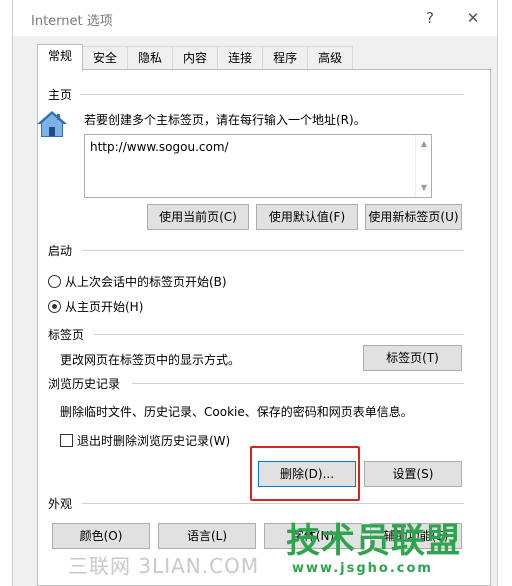  I want to click on watermark-jsgho-url: www.jsgho.com, so click(362, 568).